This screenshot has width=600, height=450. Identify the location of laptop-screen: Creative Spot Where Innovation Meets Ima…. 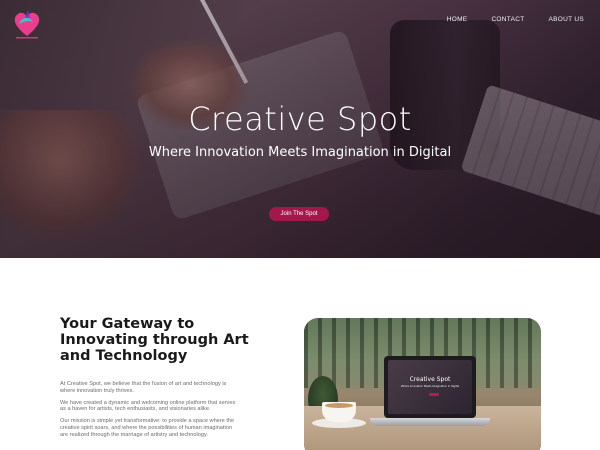
(430, 387).